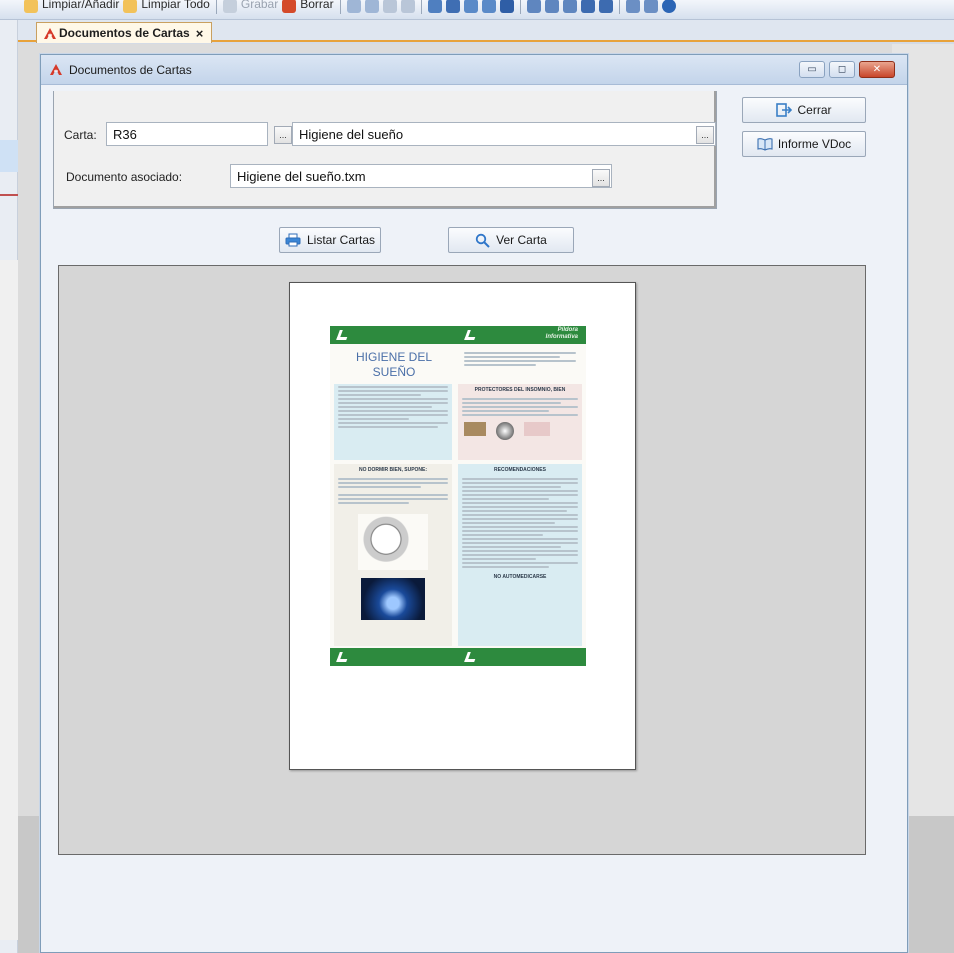 The image size is (954, 953). What do you see at coordinates (130, 69) in the screenshot?
I see `window-title: Documentos de Cartas` at bounding box center [130, 69].